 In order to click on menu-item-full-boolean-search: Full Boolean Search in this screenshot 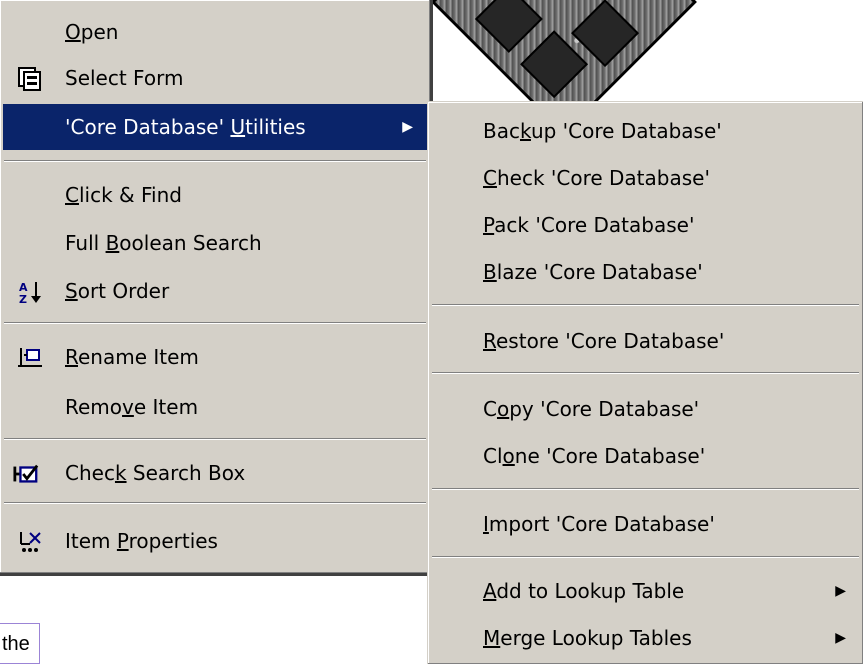, I will do `click(215, 243)`.